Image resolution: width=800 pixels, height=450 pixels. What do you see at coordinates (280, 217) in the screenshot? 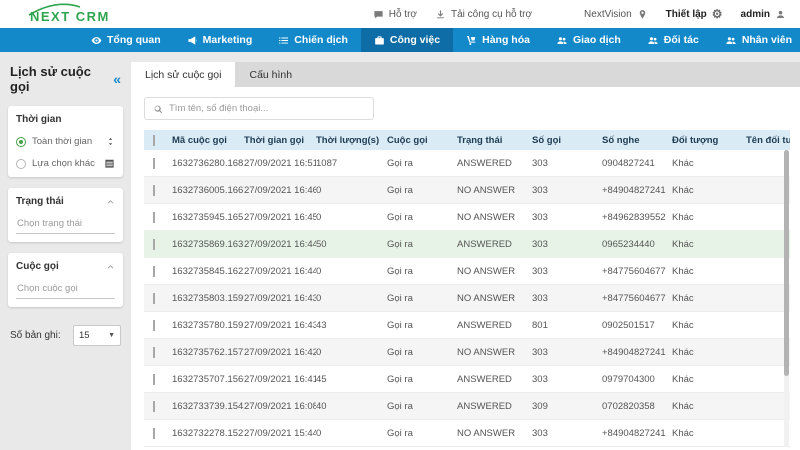
I see `cell: 27/09/2021 16:45:45` at bounding box center [280, 217].